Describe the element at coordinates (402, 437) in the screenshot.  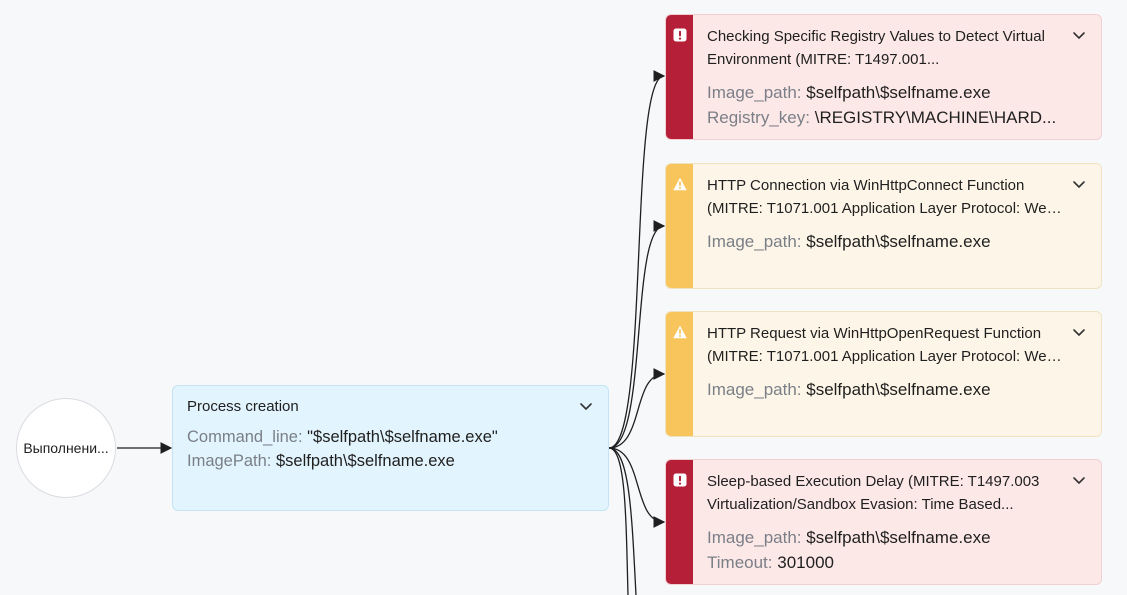
I see `field-value: "$selfpath\$selfname.exe"` at that location.